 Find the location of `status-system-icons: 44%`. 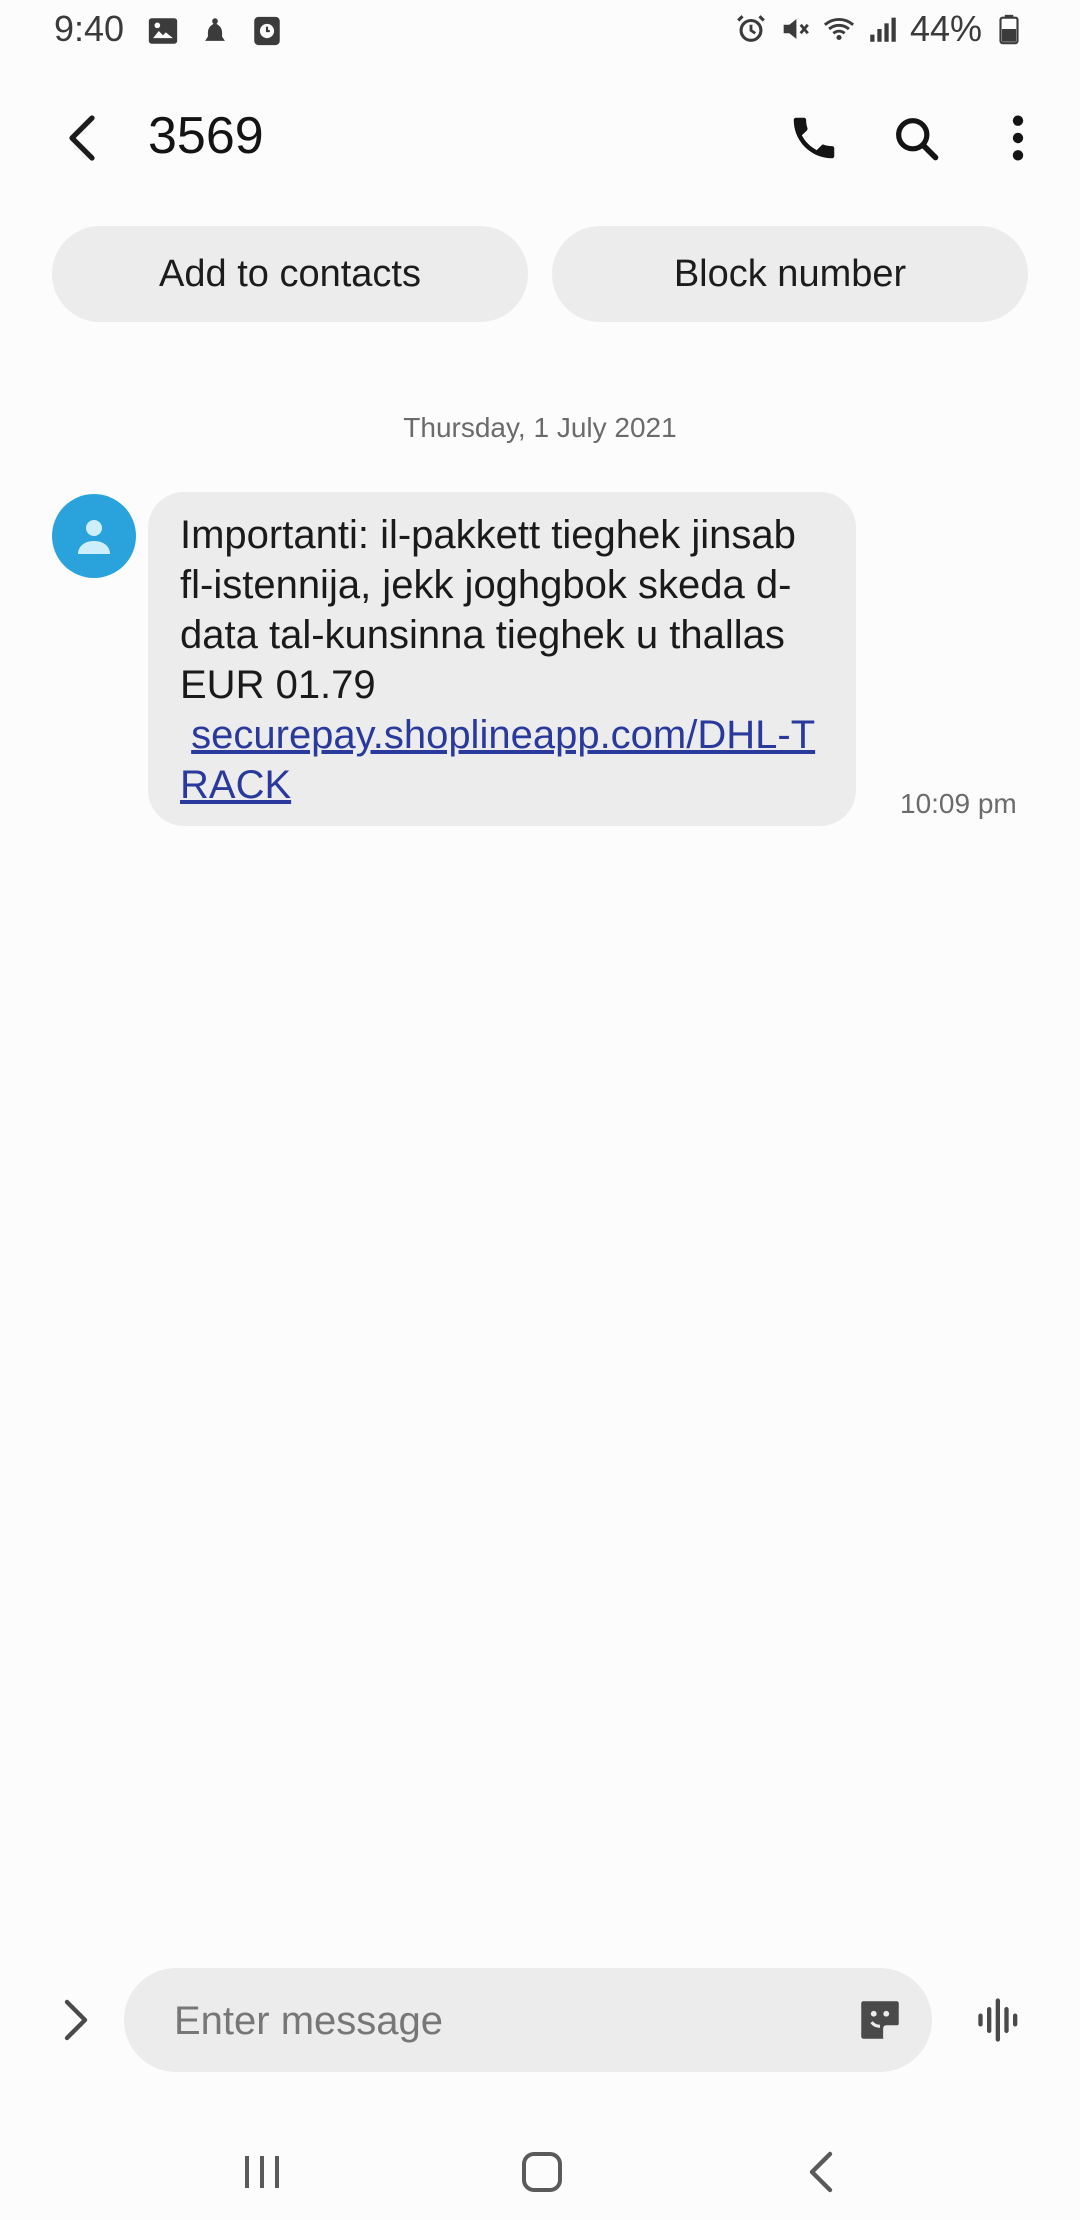

status-system-icons: 44% is located at coordinates (880, 29).